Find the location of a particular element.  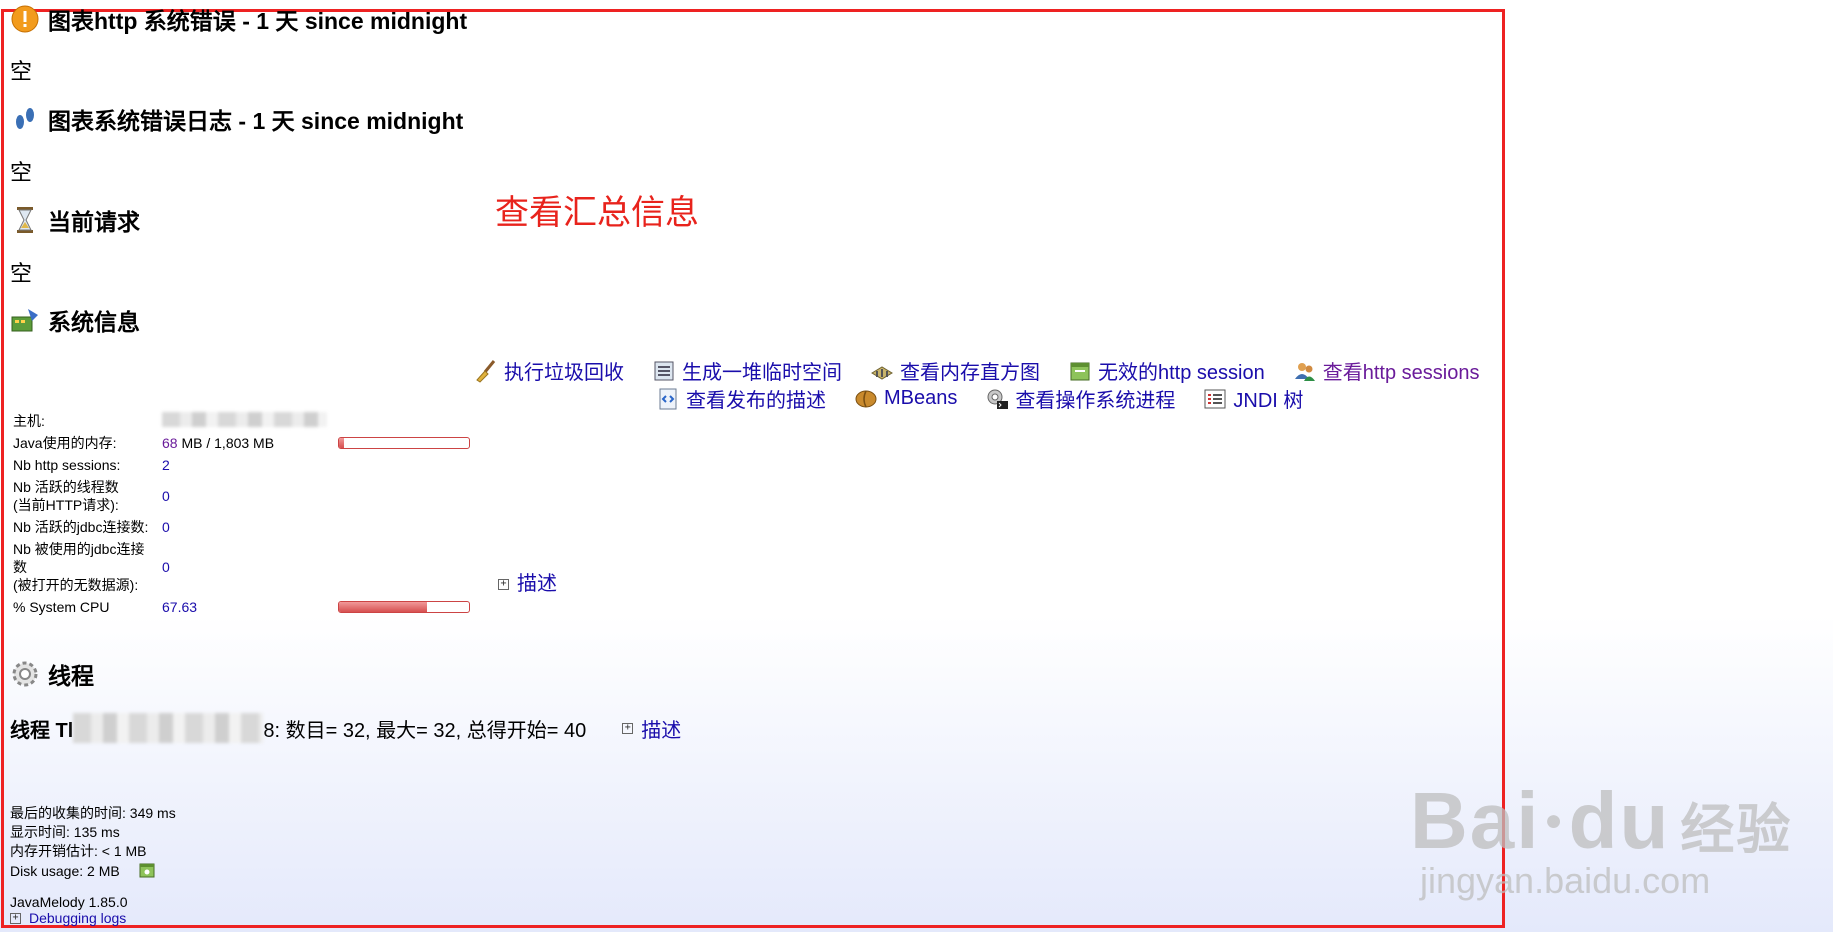

memory-total: MB / 1,803 MB is located at coordinates (226, 443).